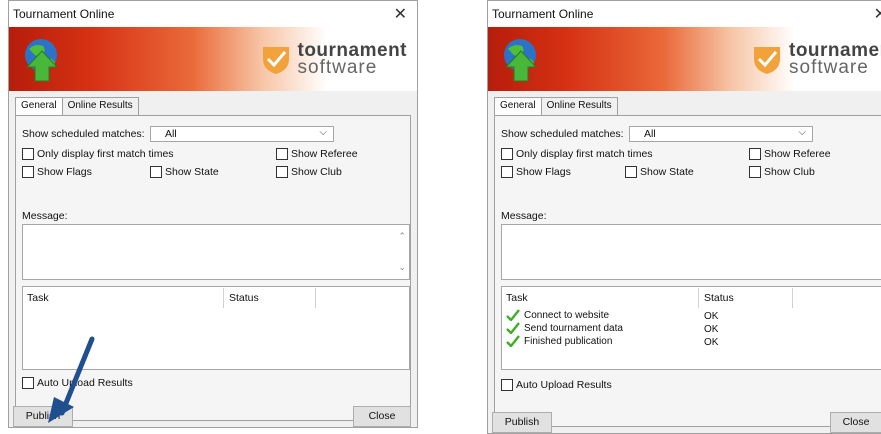 The image size is (881, 434). What do you see at coordinates (38, 298) in the screenshot?
I see `task-column-header: Task` at bounding box center [38, 298].